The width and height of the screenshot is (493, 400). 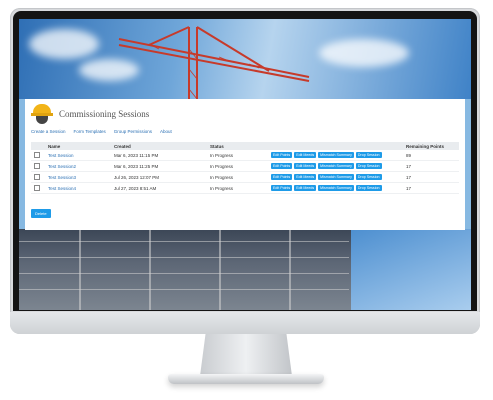 What do you see at coordinates (159, 166) in the screenshot?
I see `session-created: Mar 6, 2023 11:25 PM` at bounding box center [159, 166].